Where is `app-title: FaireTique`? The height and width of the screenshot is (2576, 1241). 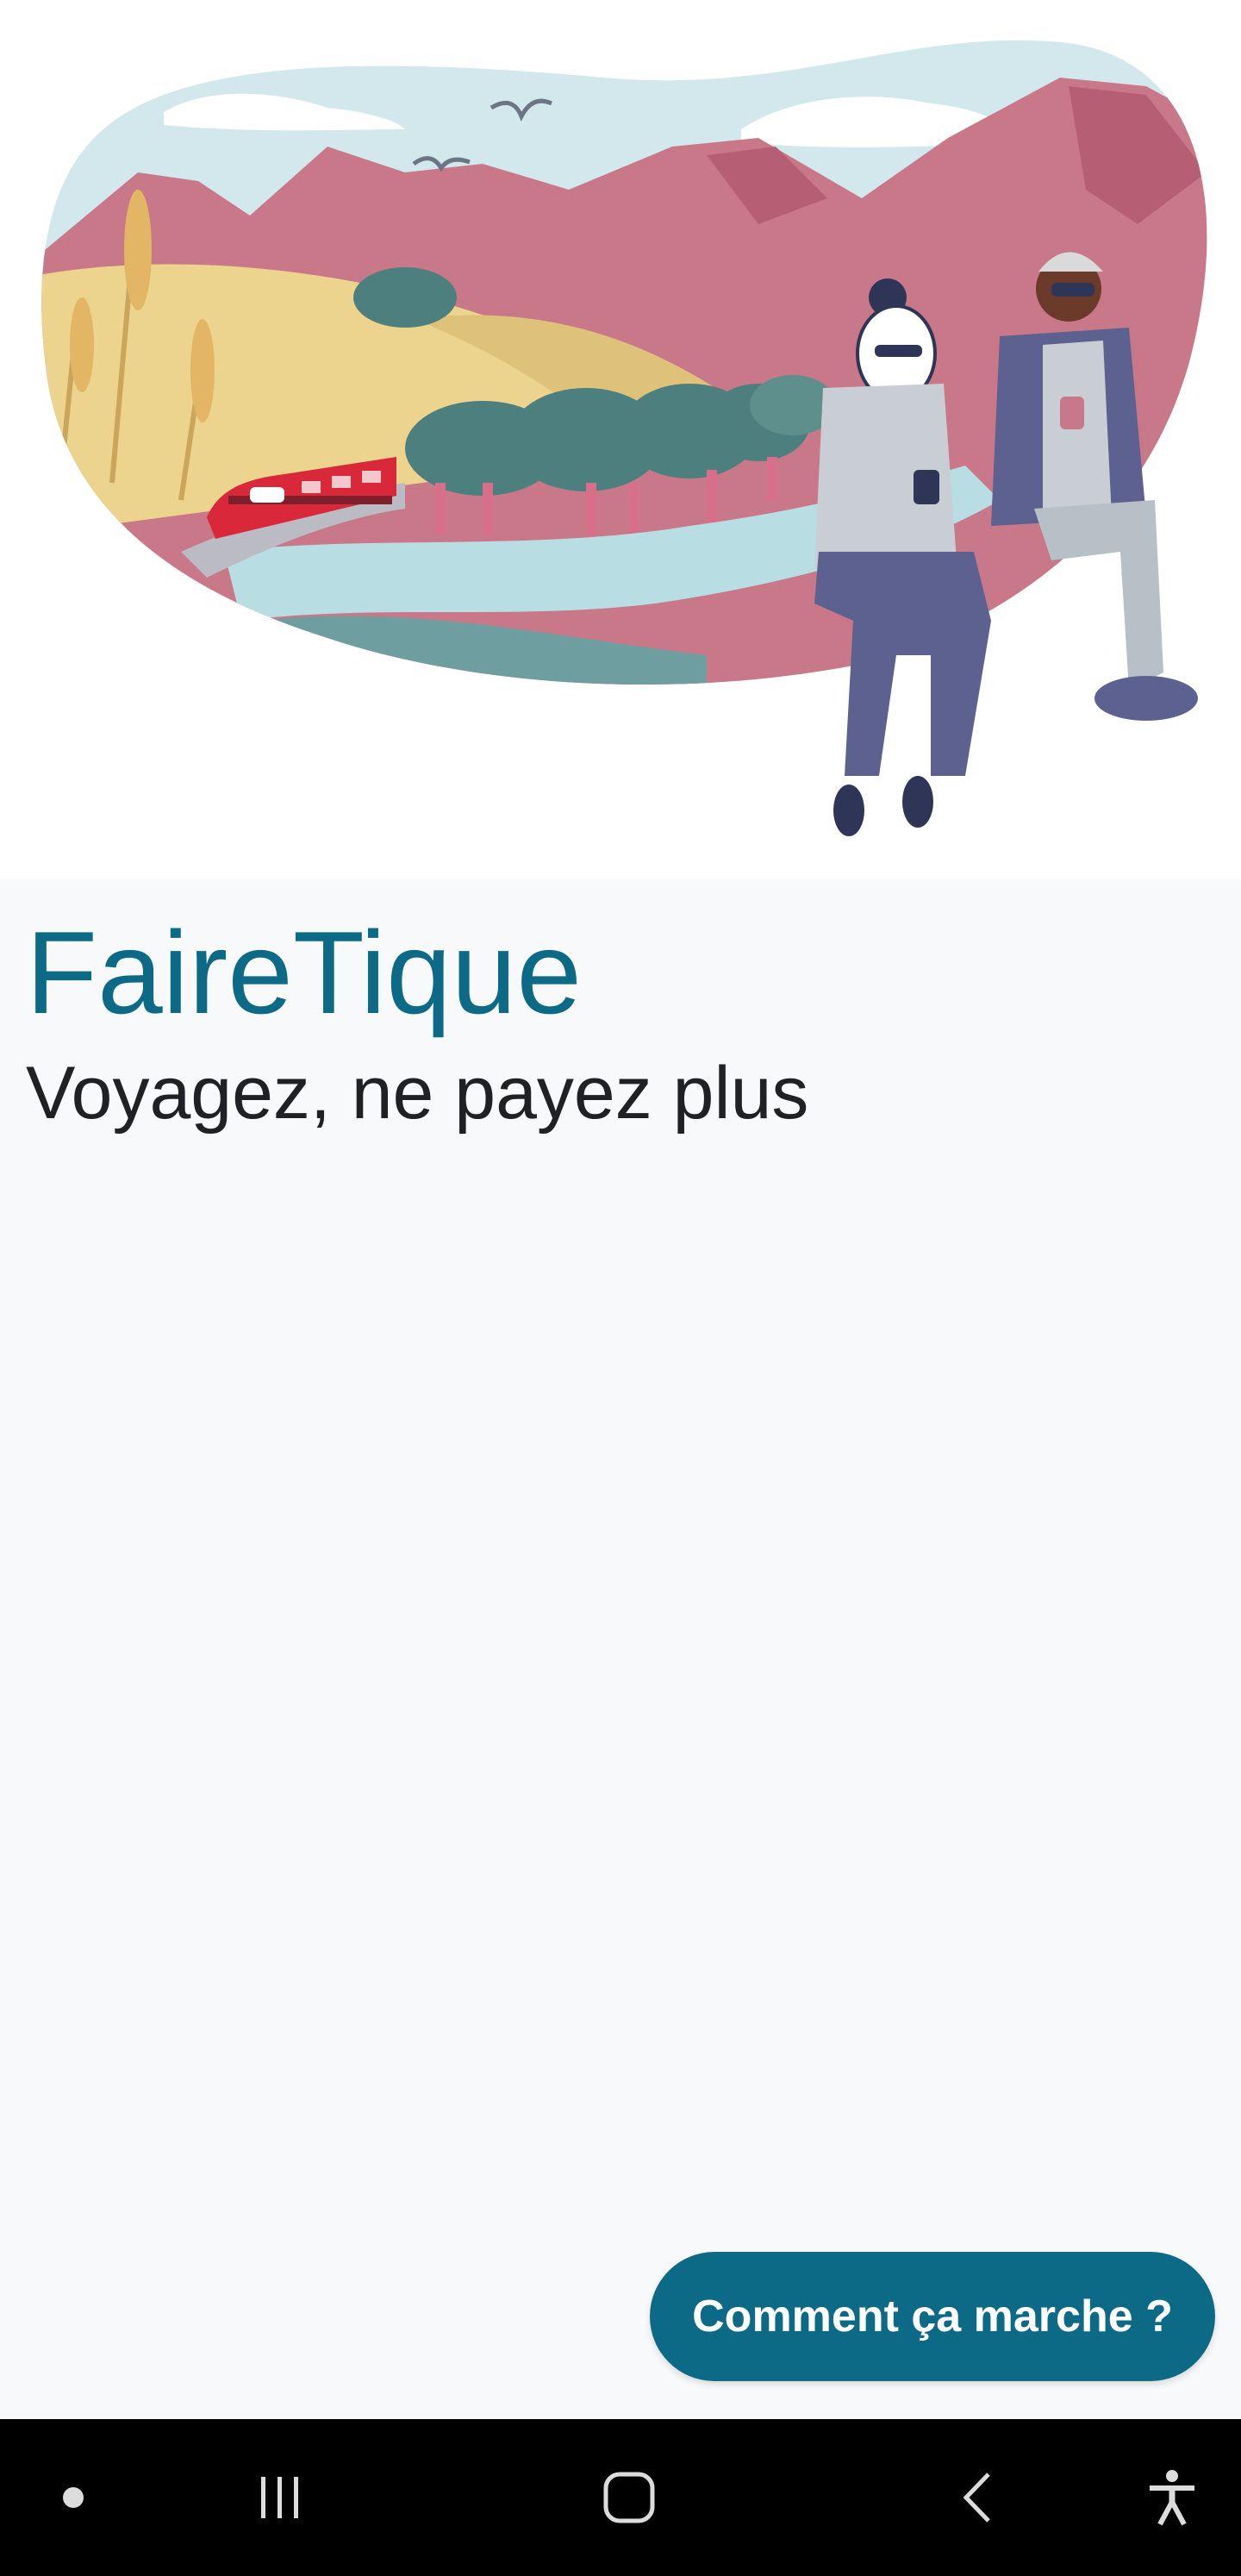 app-title: FaireTique is located at coordinates (304, 973).